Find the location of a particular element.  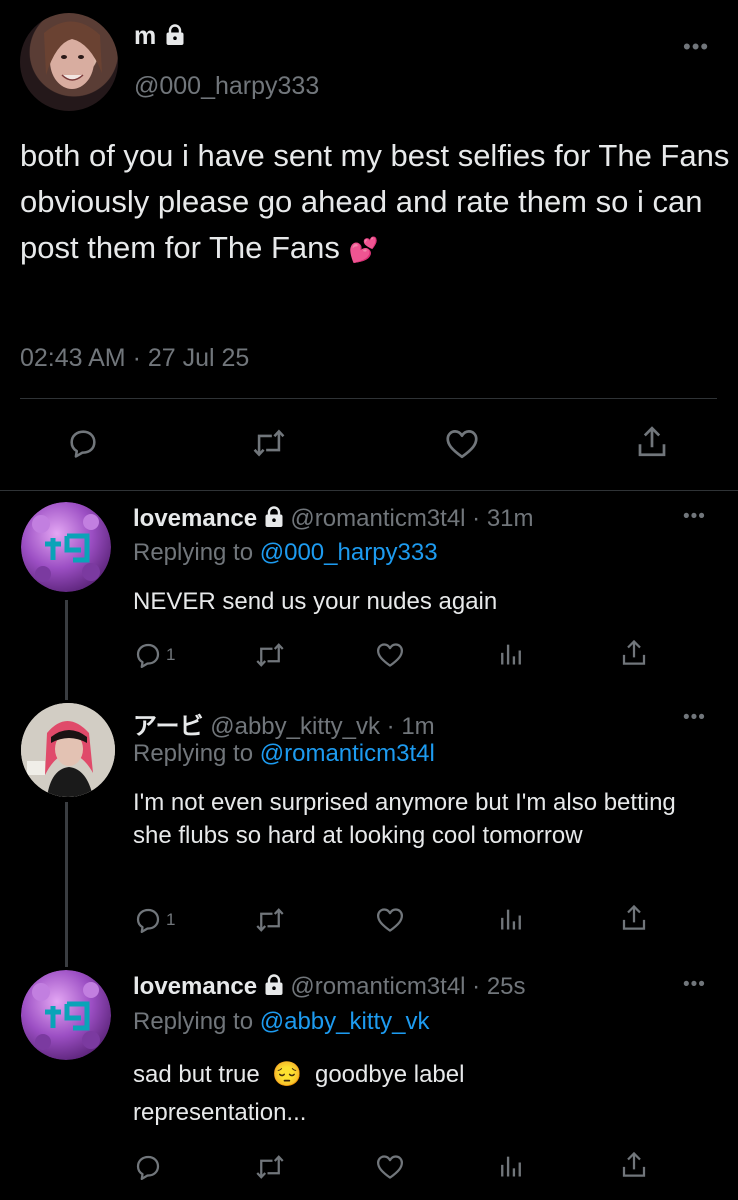

replying-to: Replying to @000_harpy333 is located at coordinates (285, 553).